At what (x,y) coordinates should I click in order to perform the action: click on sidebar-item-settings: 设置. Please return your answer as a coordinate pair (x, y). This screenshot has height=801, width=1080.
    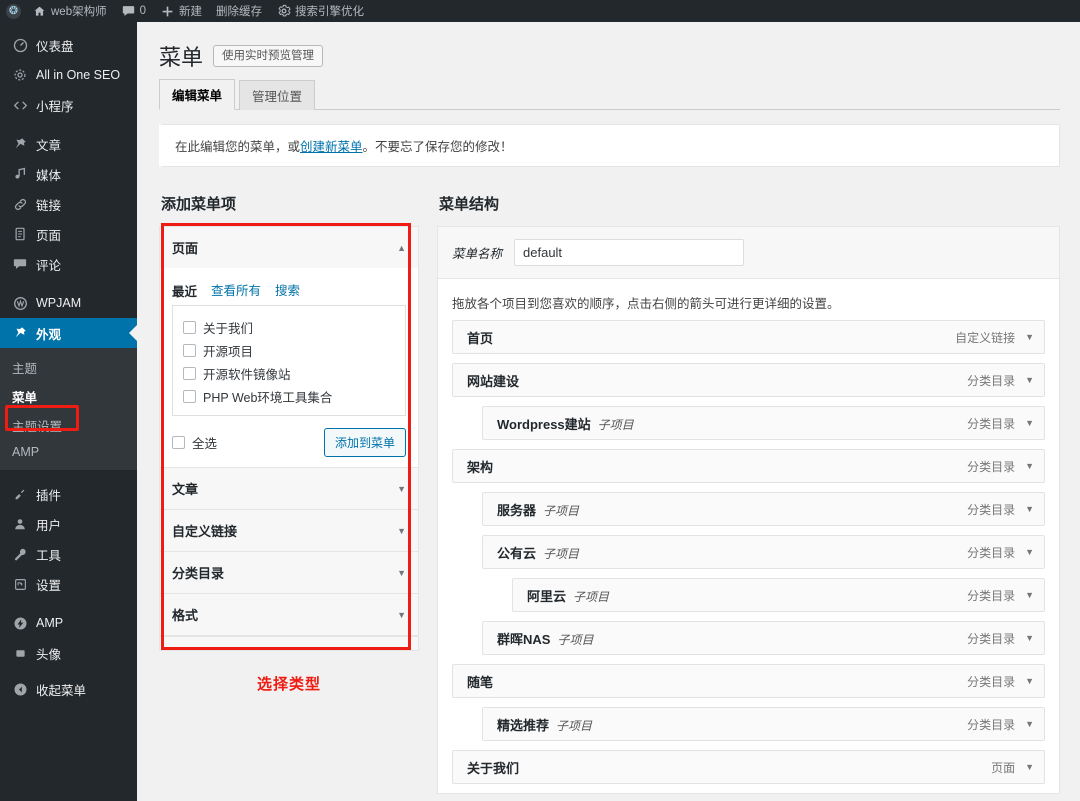
    Looking at the image, I should click on (68, 584).